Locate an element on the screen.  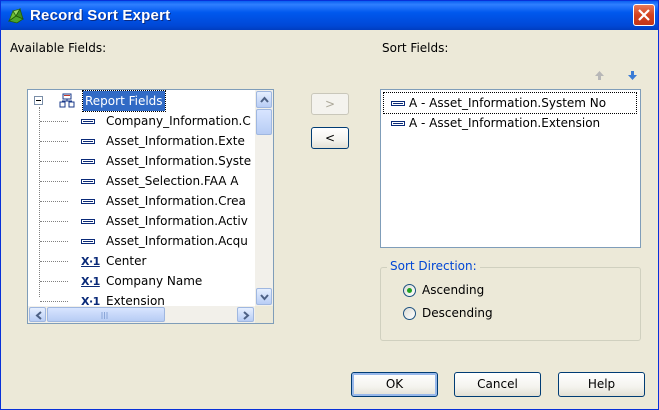
scroll-down-button is located at coordinates (264, 296).